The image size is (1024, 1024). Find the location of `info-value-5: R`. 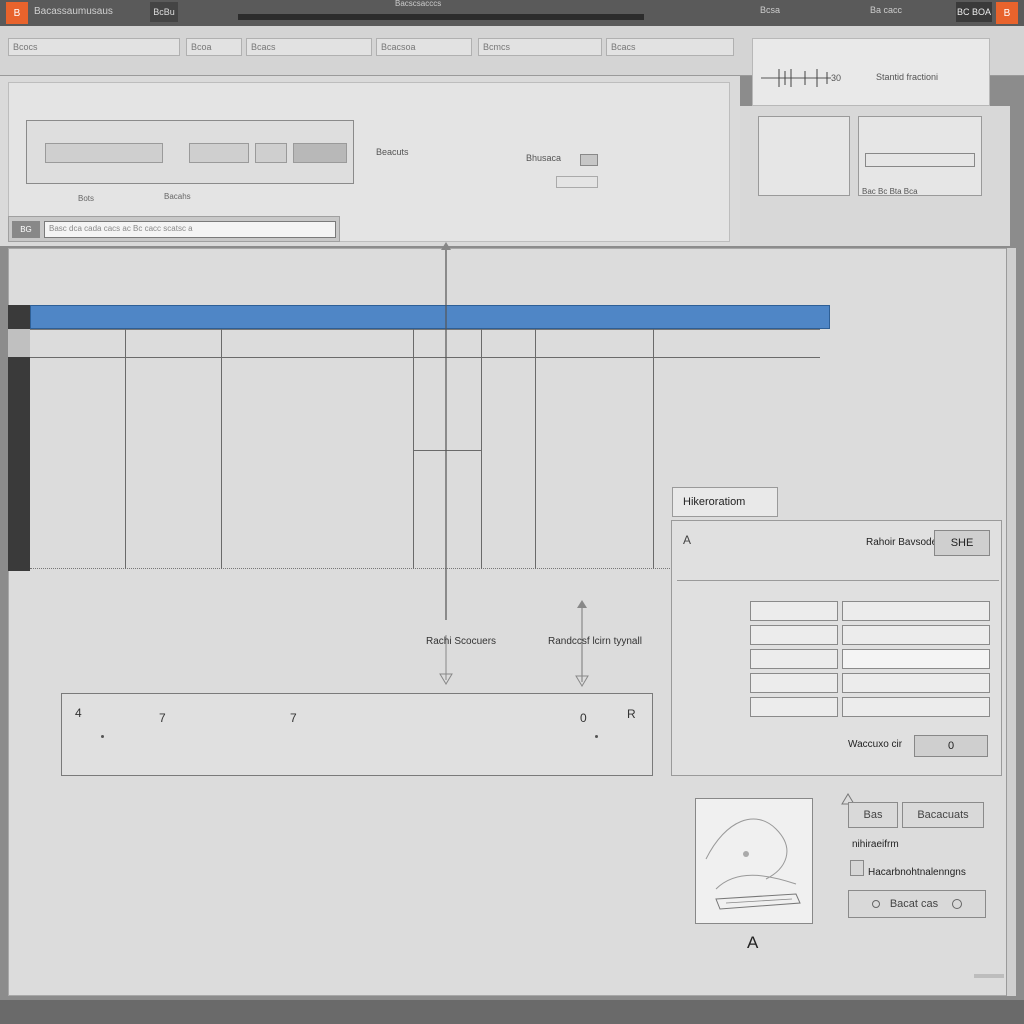

info-value-5: R is located at coordinates (631, 714).